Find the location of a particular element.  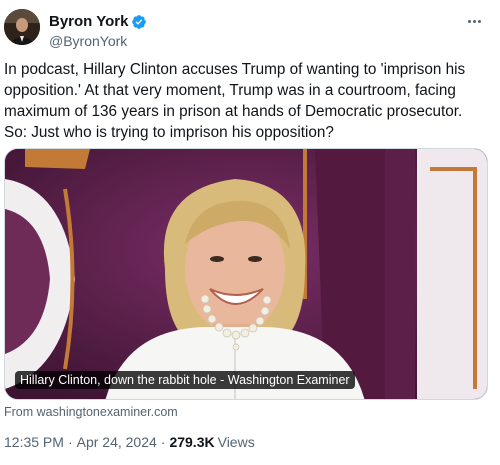

tweet-time: 12:35 PM is located at coordinates (34, 442).